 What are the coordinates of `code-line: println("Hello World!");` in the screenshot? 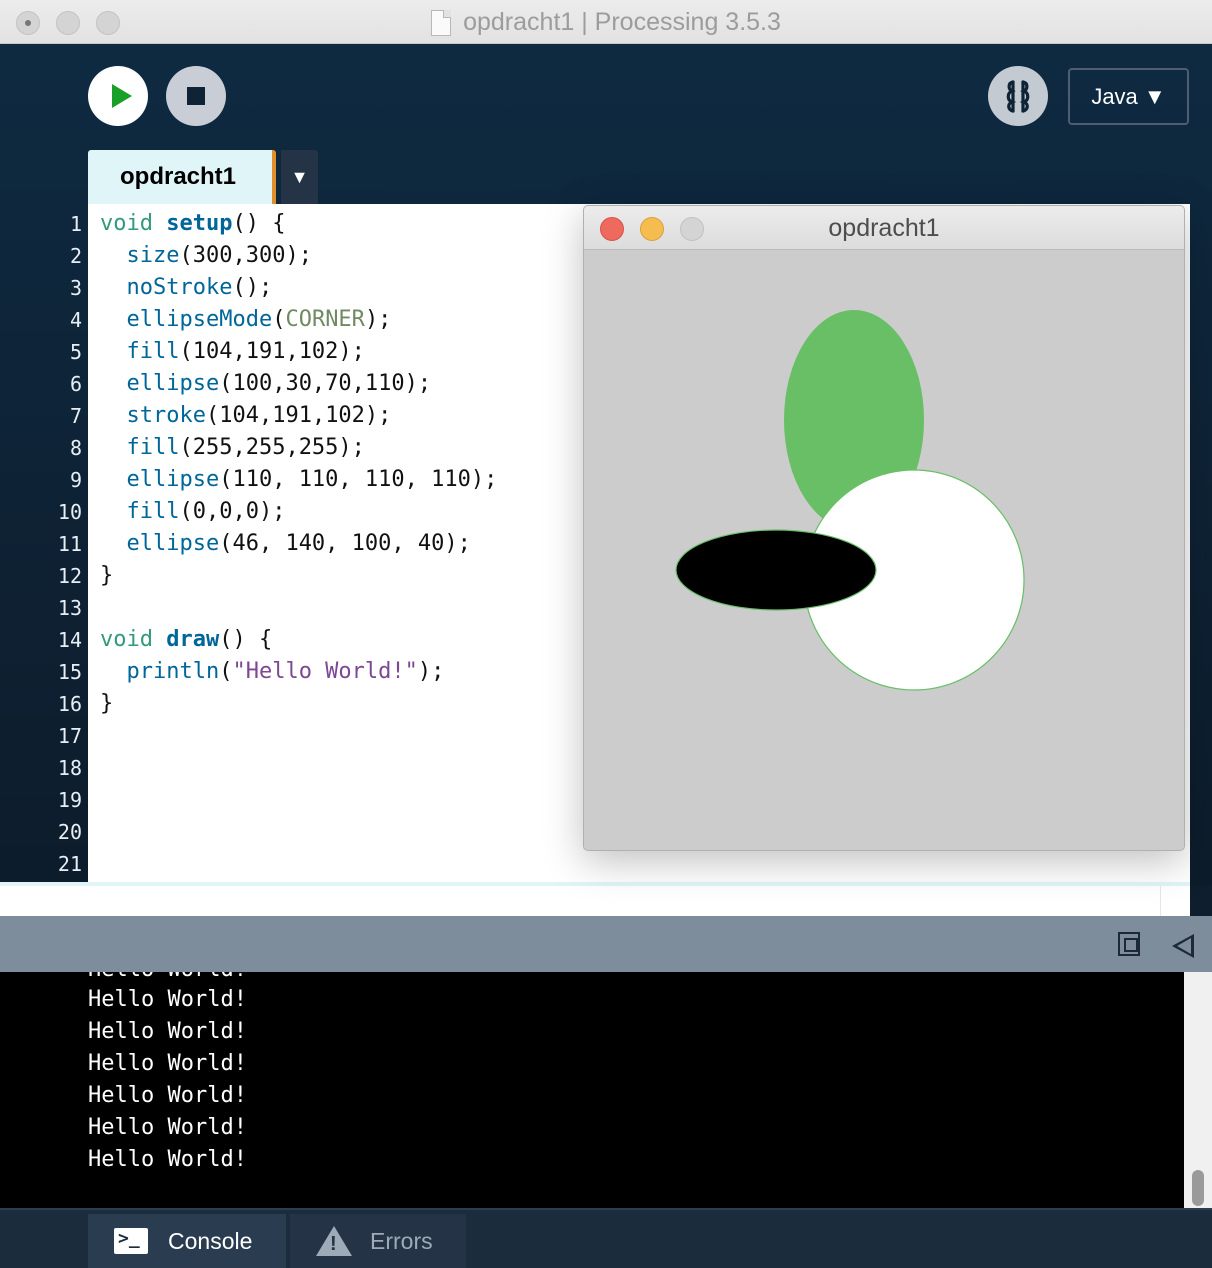 It's located at (285, 671).